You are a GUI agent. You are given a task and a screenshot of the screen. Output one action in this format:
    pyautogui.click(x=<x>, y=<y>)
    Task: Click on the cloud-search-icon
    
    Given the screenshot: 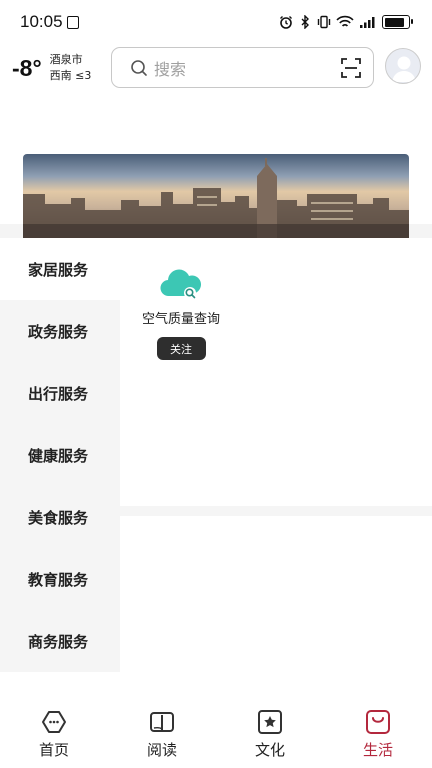 What is the action you would take?
    pyautogui.click(x=181, y=284)
    